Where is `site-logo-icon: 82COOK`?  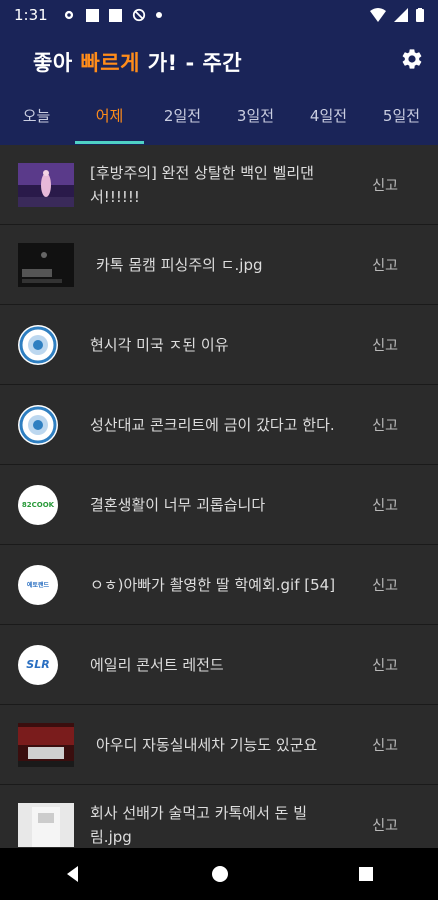 site-logo-icon: 82COOK is located at coordinates (38, 504).